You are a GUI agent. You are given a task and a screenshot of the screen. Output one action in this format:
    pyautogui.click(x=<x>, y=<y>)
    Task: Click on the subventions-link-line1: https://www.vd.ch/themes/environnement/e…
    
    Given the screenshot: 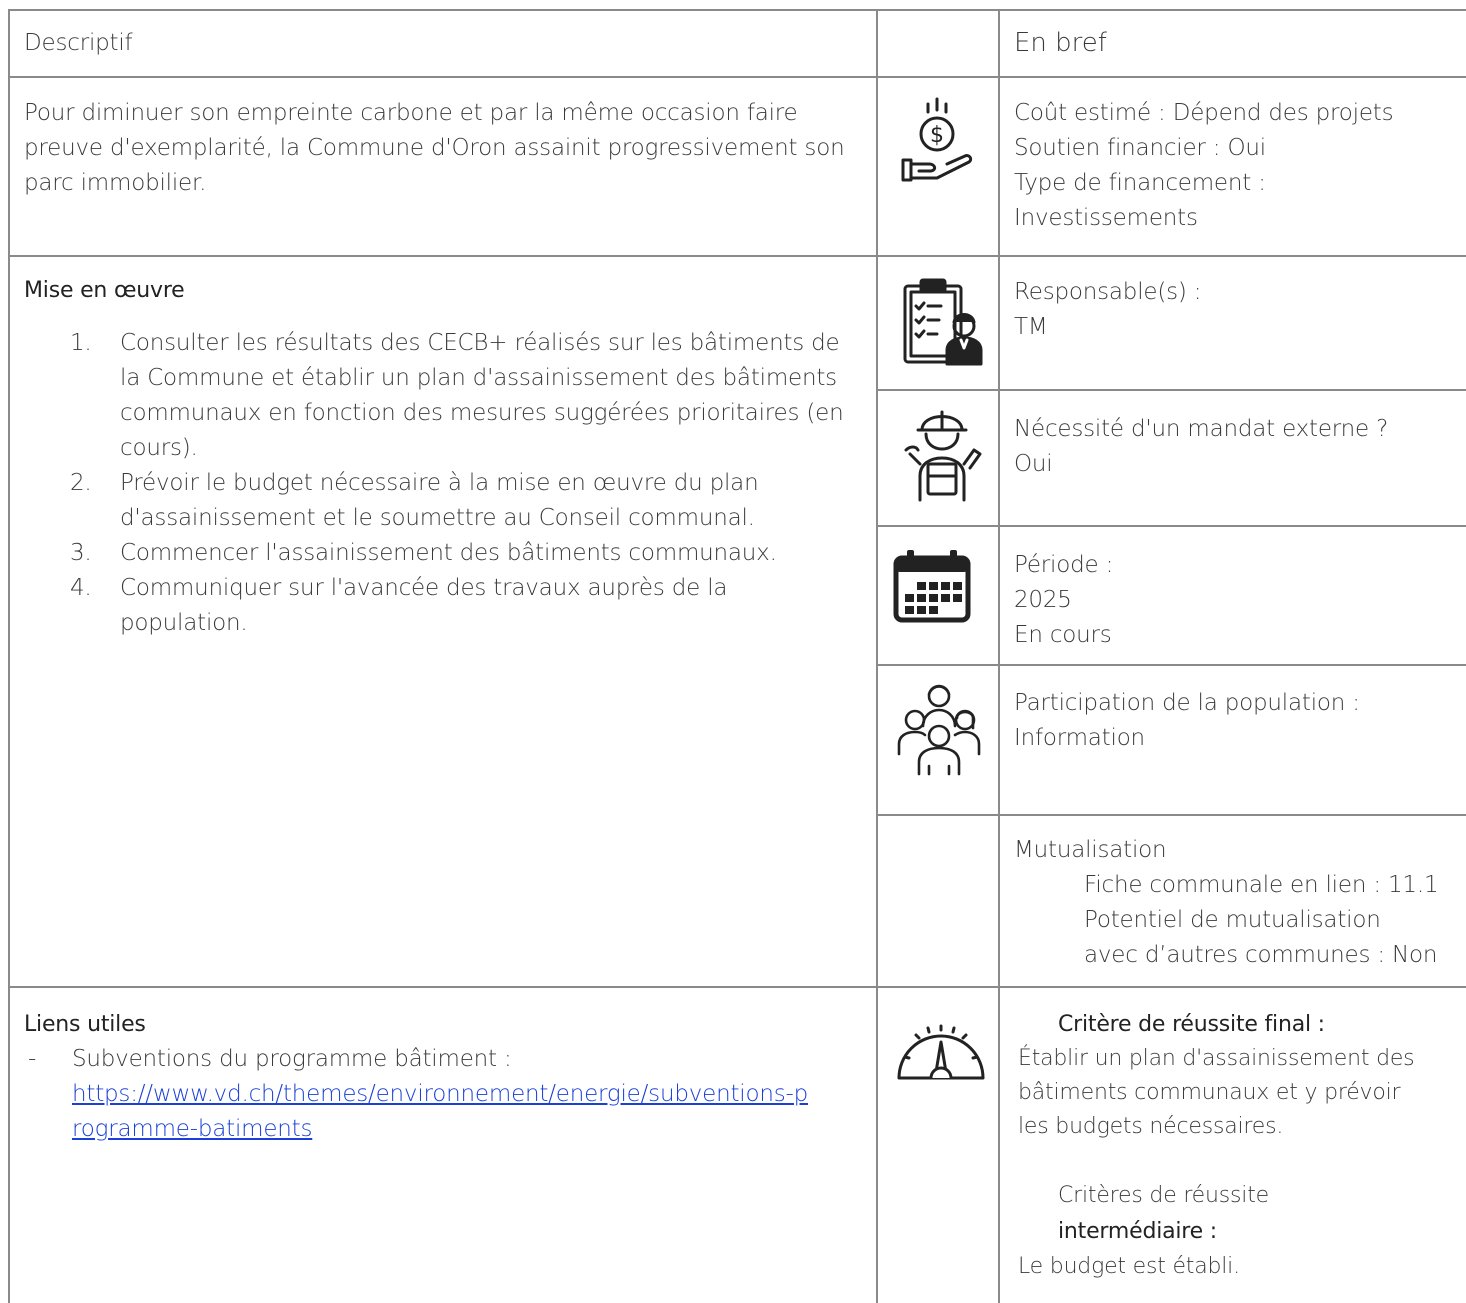 What is the action you would take?
    pyautogui.click(x=440, y=1094)
    